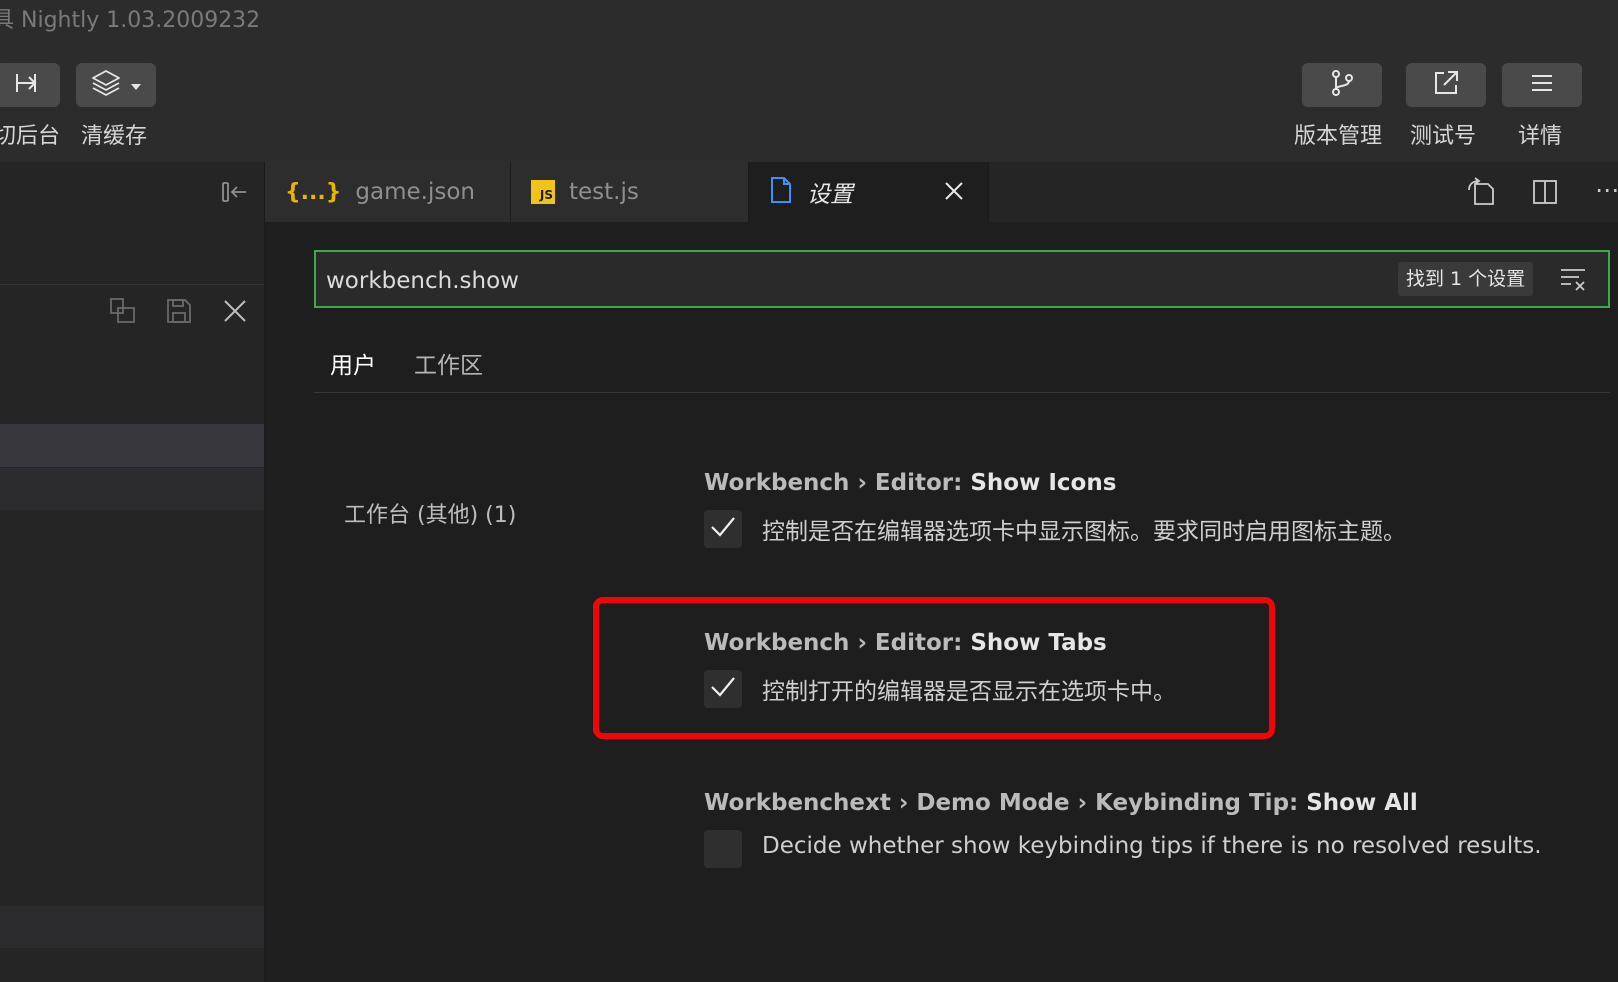 Image resolution: width=1618 pixels, height=982 pixels. What do you see at coordinates (1574, 282) in the screenshot?
I see `clear-filter-icon` at bounding box center [1574, 282].